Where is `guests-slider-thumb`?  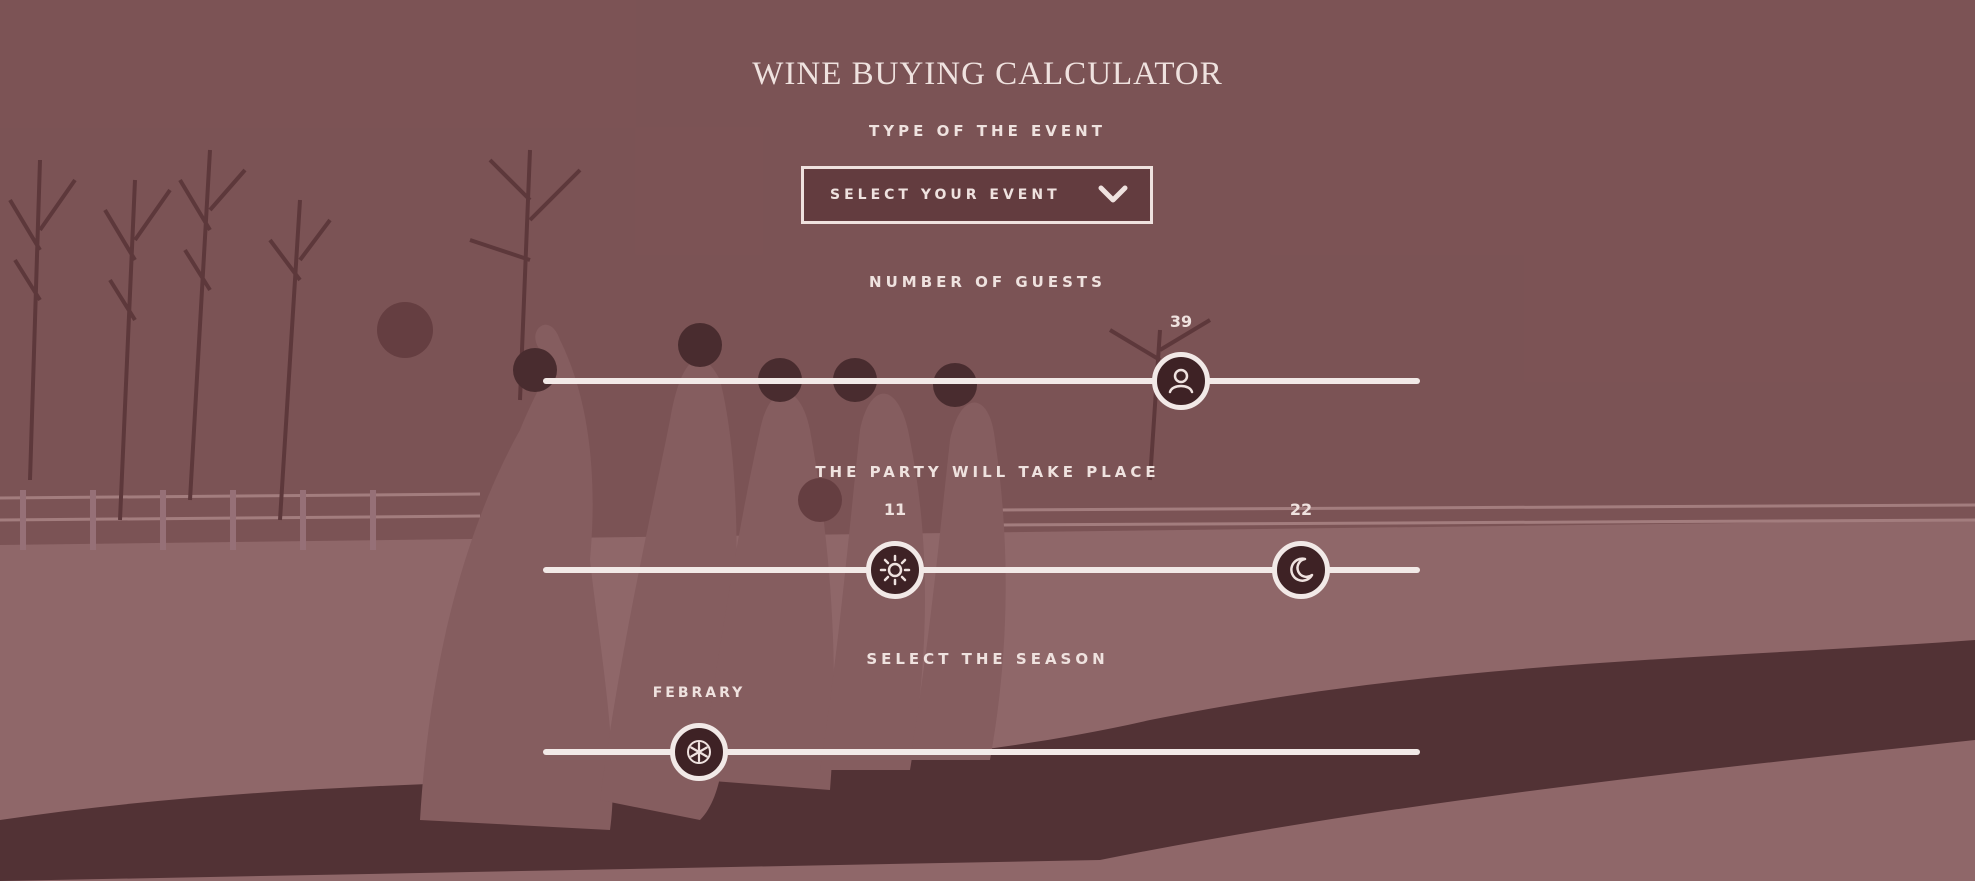 guests-slider-thumb is located at coordinates (1181, 381).